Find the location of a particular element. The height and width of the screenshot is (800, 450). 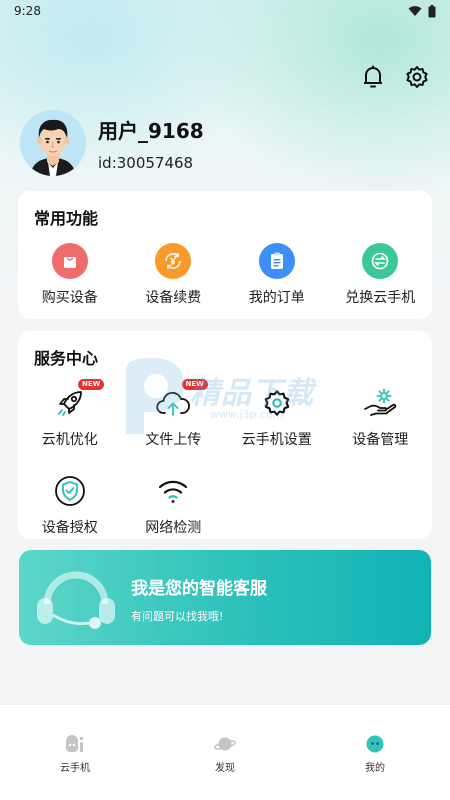

nav-mine: 我的 is located at coordinates (375, 752).